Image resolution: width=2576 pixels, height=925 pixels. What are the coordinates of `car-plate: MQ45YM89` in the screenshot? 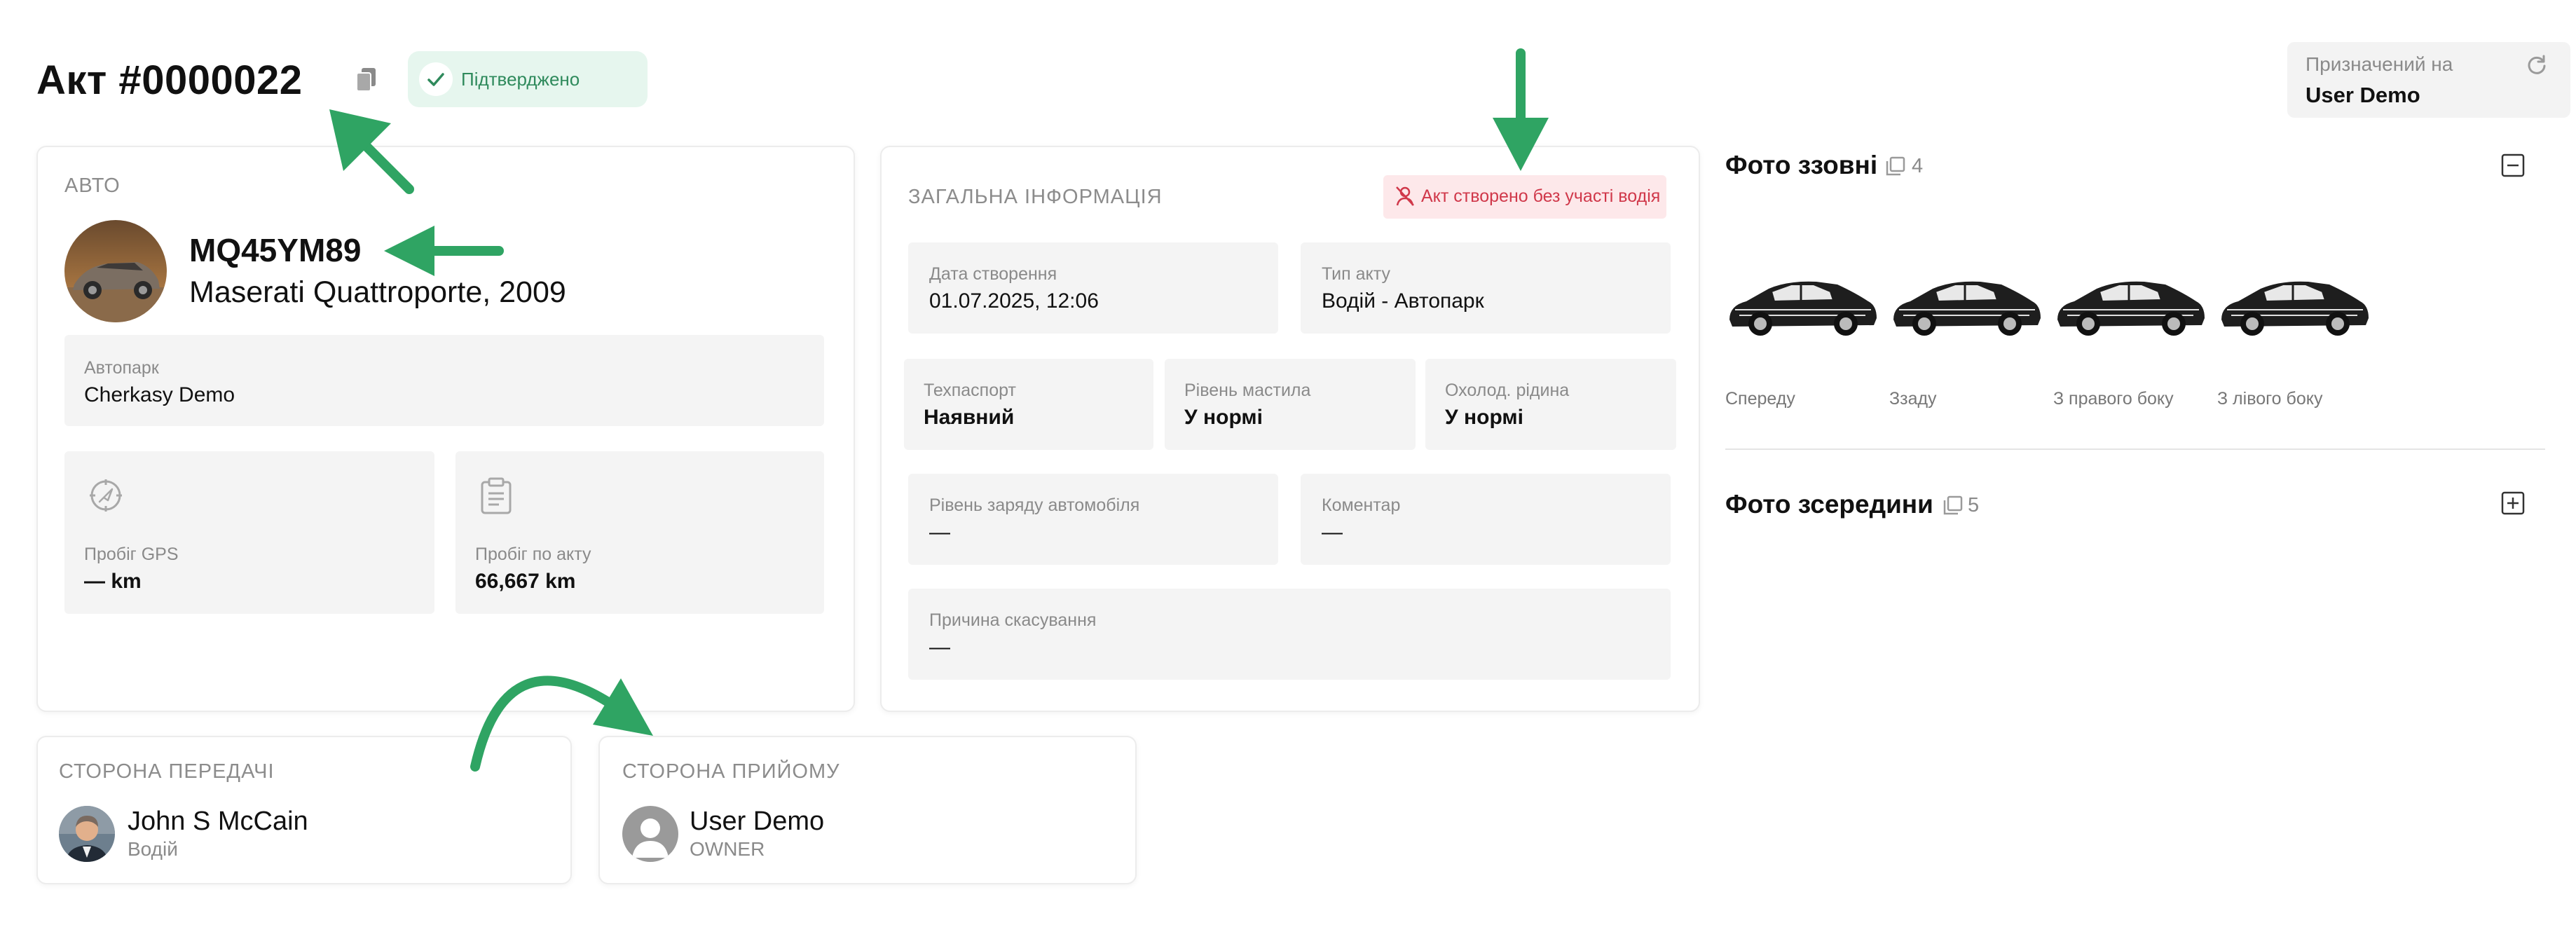 It's located at (275, 250).